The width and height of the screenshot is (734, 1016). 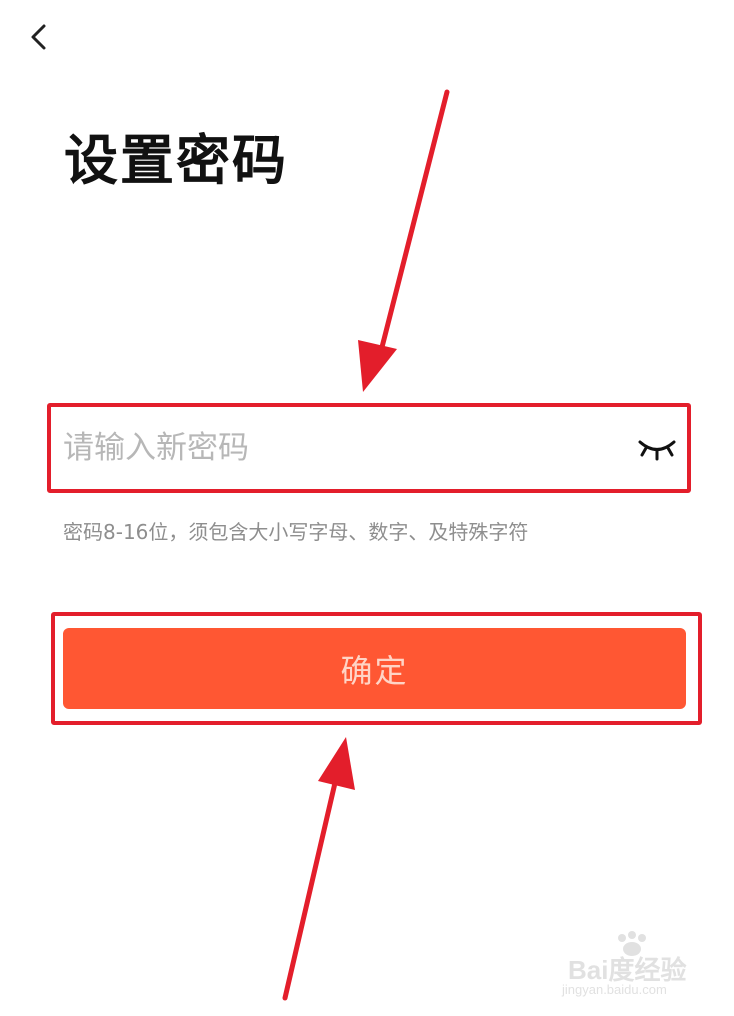 I want to click on password-input-container, so click(x=369, y=448).